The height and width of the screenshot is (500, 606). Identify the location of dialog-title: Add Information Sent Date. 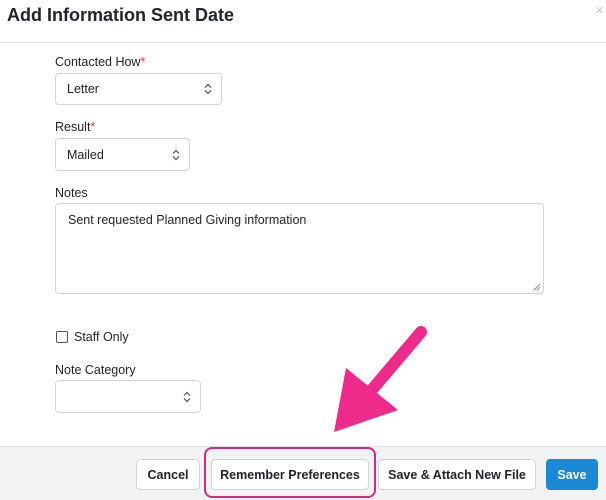
(121, 15).